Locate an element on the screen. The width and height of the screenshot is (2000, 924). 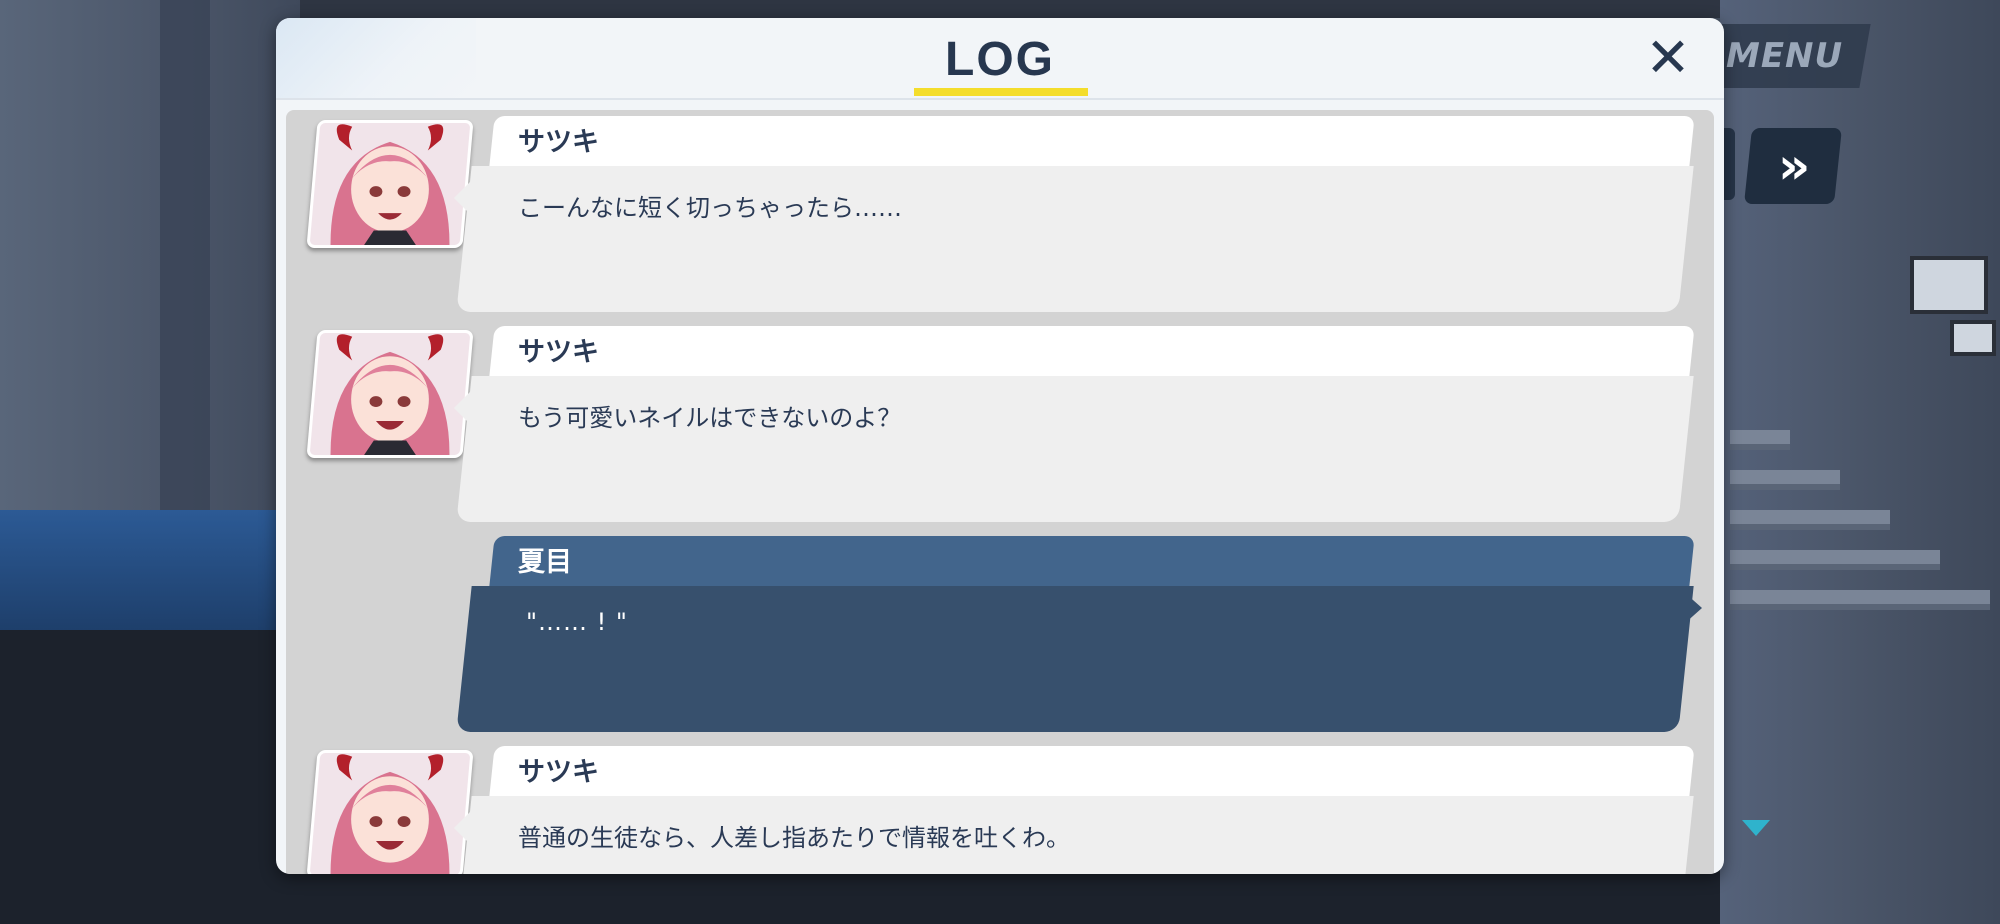
fast-forward-button: » is located at coordinates (1793, 166).